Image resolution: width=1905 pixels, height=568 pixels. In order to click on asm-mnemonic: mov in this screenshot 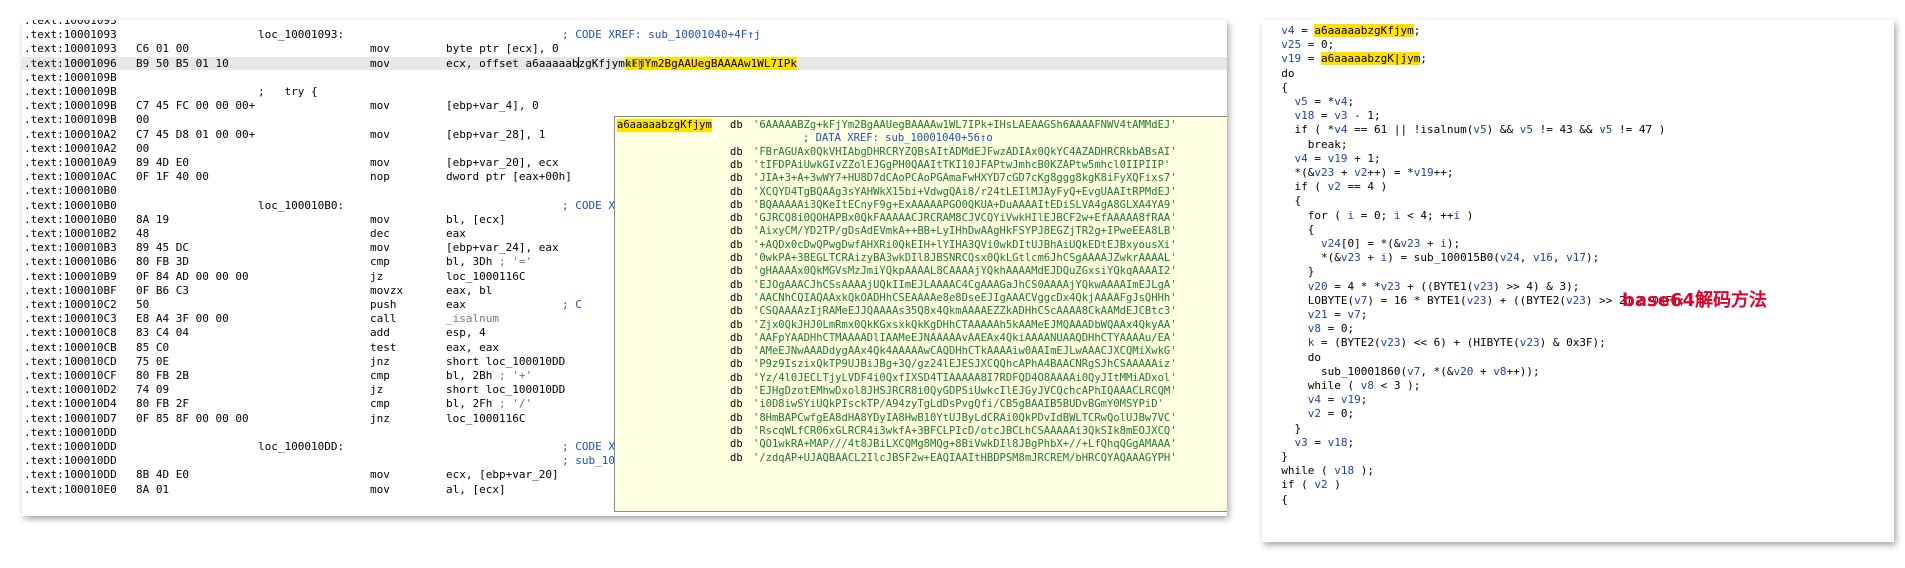, I will do `click(380, 219)`.